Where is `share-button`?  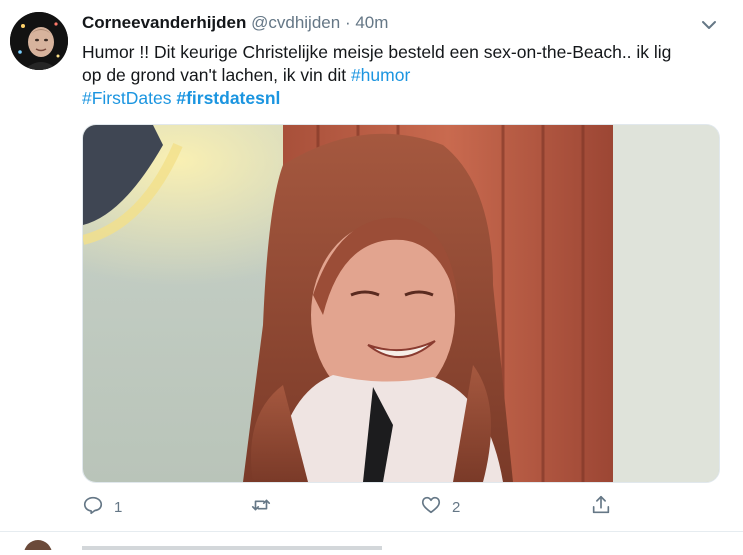
share-button is located at coordinates (601, 507).